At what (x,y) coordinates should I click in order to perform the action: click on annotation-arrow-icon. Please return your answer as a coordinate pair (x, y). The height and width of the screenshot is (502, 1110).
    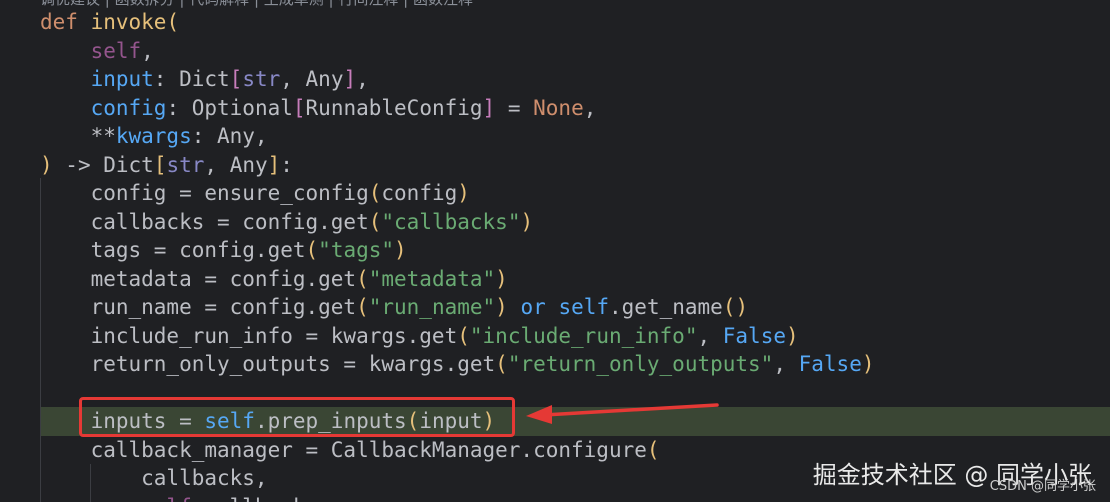
    Looking at the image, I should click on (622, 413).